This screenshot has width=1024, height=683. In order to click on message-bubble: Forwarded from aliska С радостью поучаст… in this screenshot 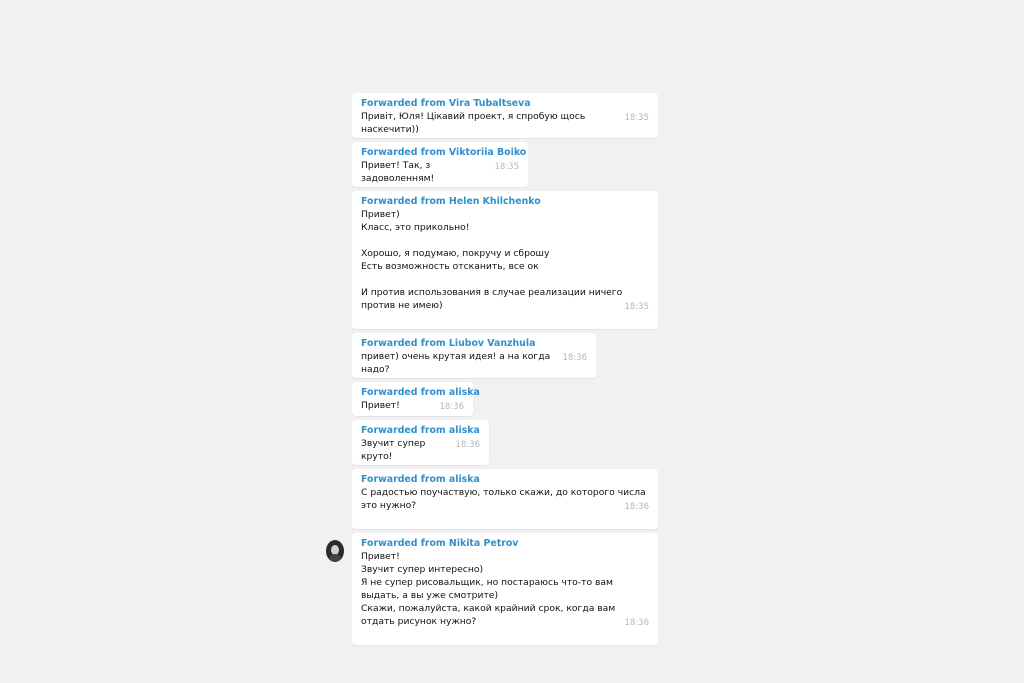, I will do `click(505, 499)`.